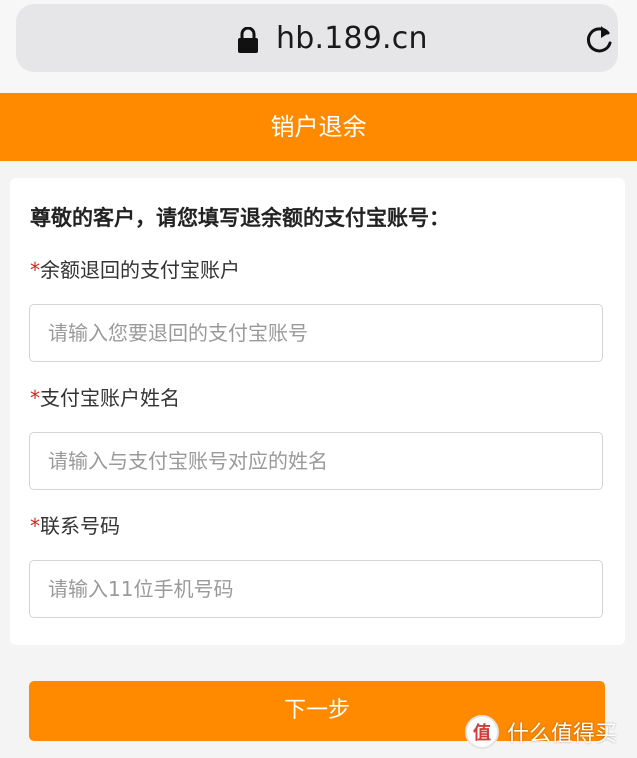  What do you see at coordinates (75, 526) in the screenshot?
I see `contact-number-label: *联系号码` at bounding box center [75, 526].